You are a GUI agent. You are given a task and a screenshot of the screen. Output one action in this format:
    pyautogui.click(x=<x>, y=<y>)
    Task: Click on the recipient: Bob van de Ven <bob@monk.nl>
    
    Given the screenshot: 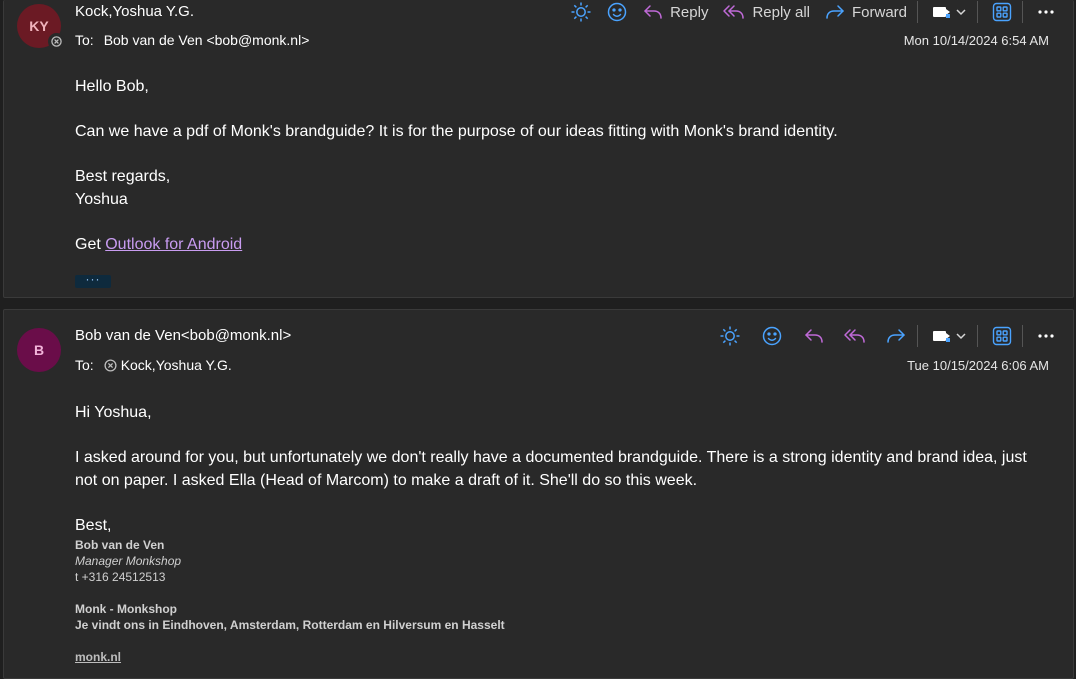 What is the action you would take?
    pyautogui.click(x=207, y=40)
    